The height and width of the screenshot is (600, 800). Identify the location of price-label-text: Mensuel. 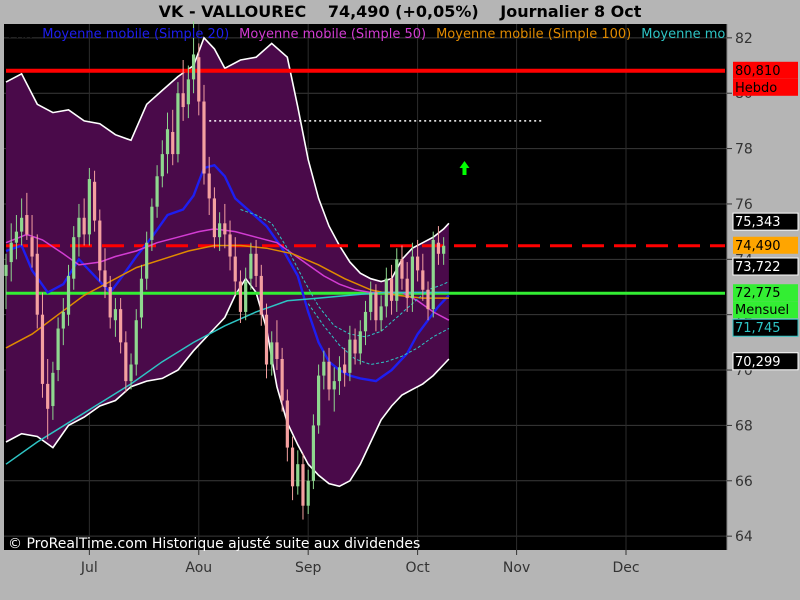
(762, 310).